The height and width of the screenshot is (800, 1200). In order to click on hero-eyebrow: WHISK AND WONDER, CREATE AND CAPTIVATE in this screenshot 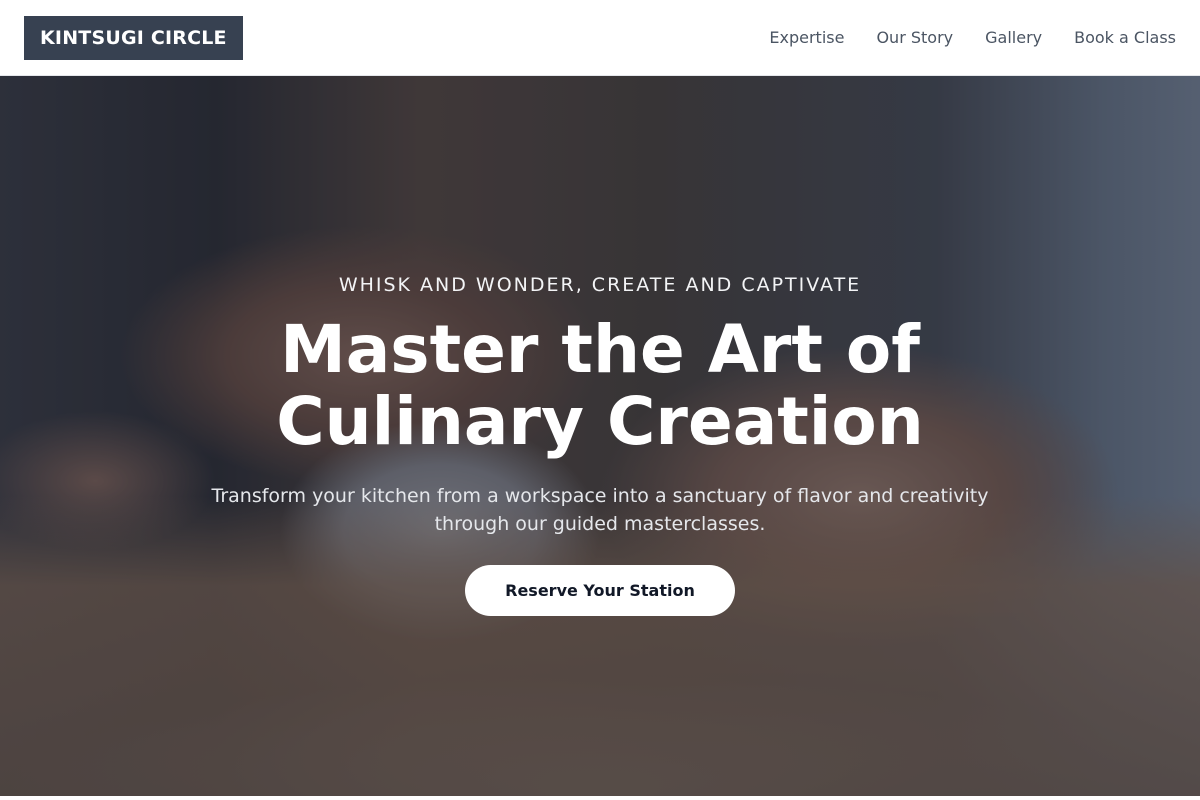, I will do `click(600, 285)`.